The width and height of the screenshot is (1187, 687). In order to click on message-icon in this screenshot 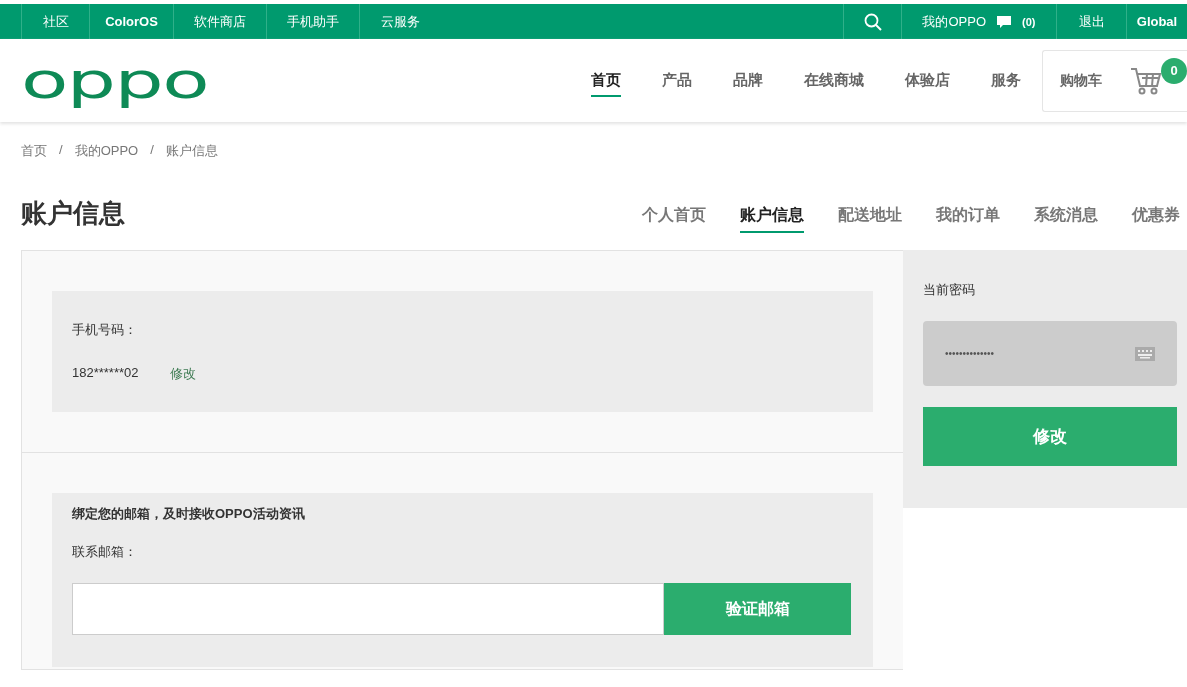, I will do `click(1004, 21)`.